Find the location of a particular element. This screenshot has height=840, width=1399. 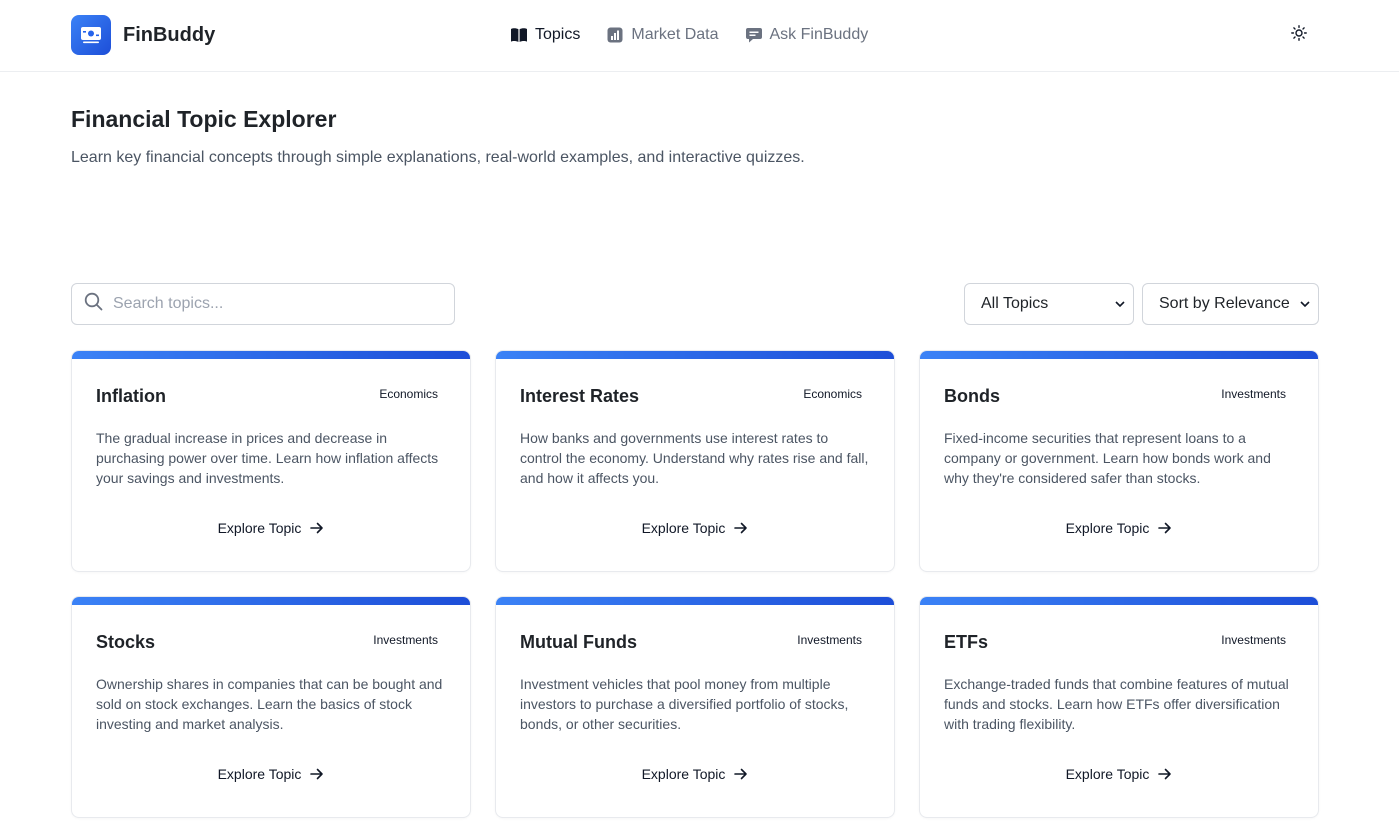

chat-icon is located at coordinates (754, 35).